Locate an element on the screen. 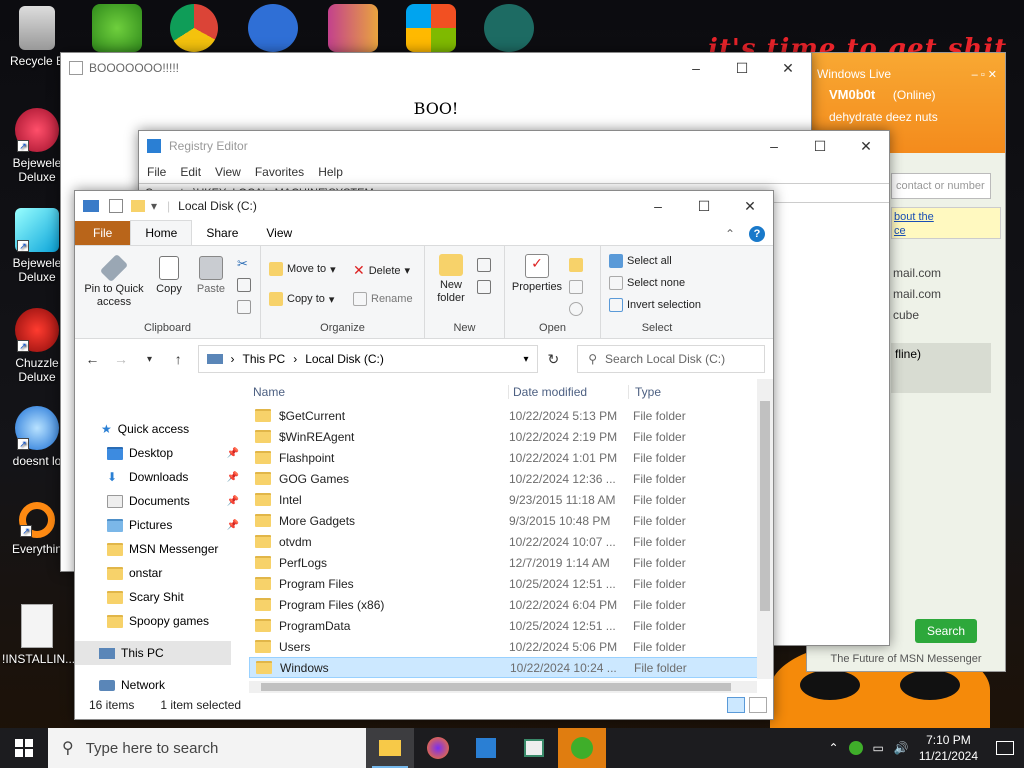 The width and height of the screenshot is (1024, 768). msn-link2: ce is located at coordinates (946, 231).